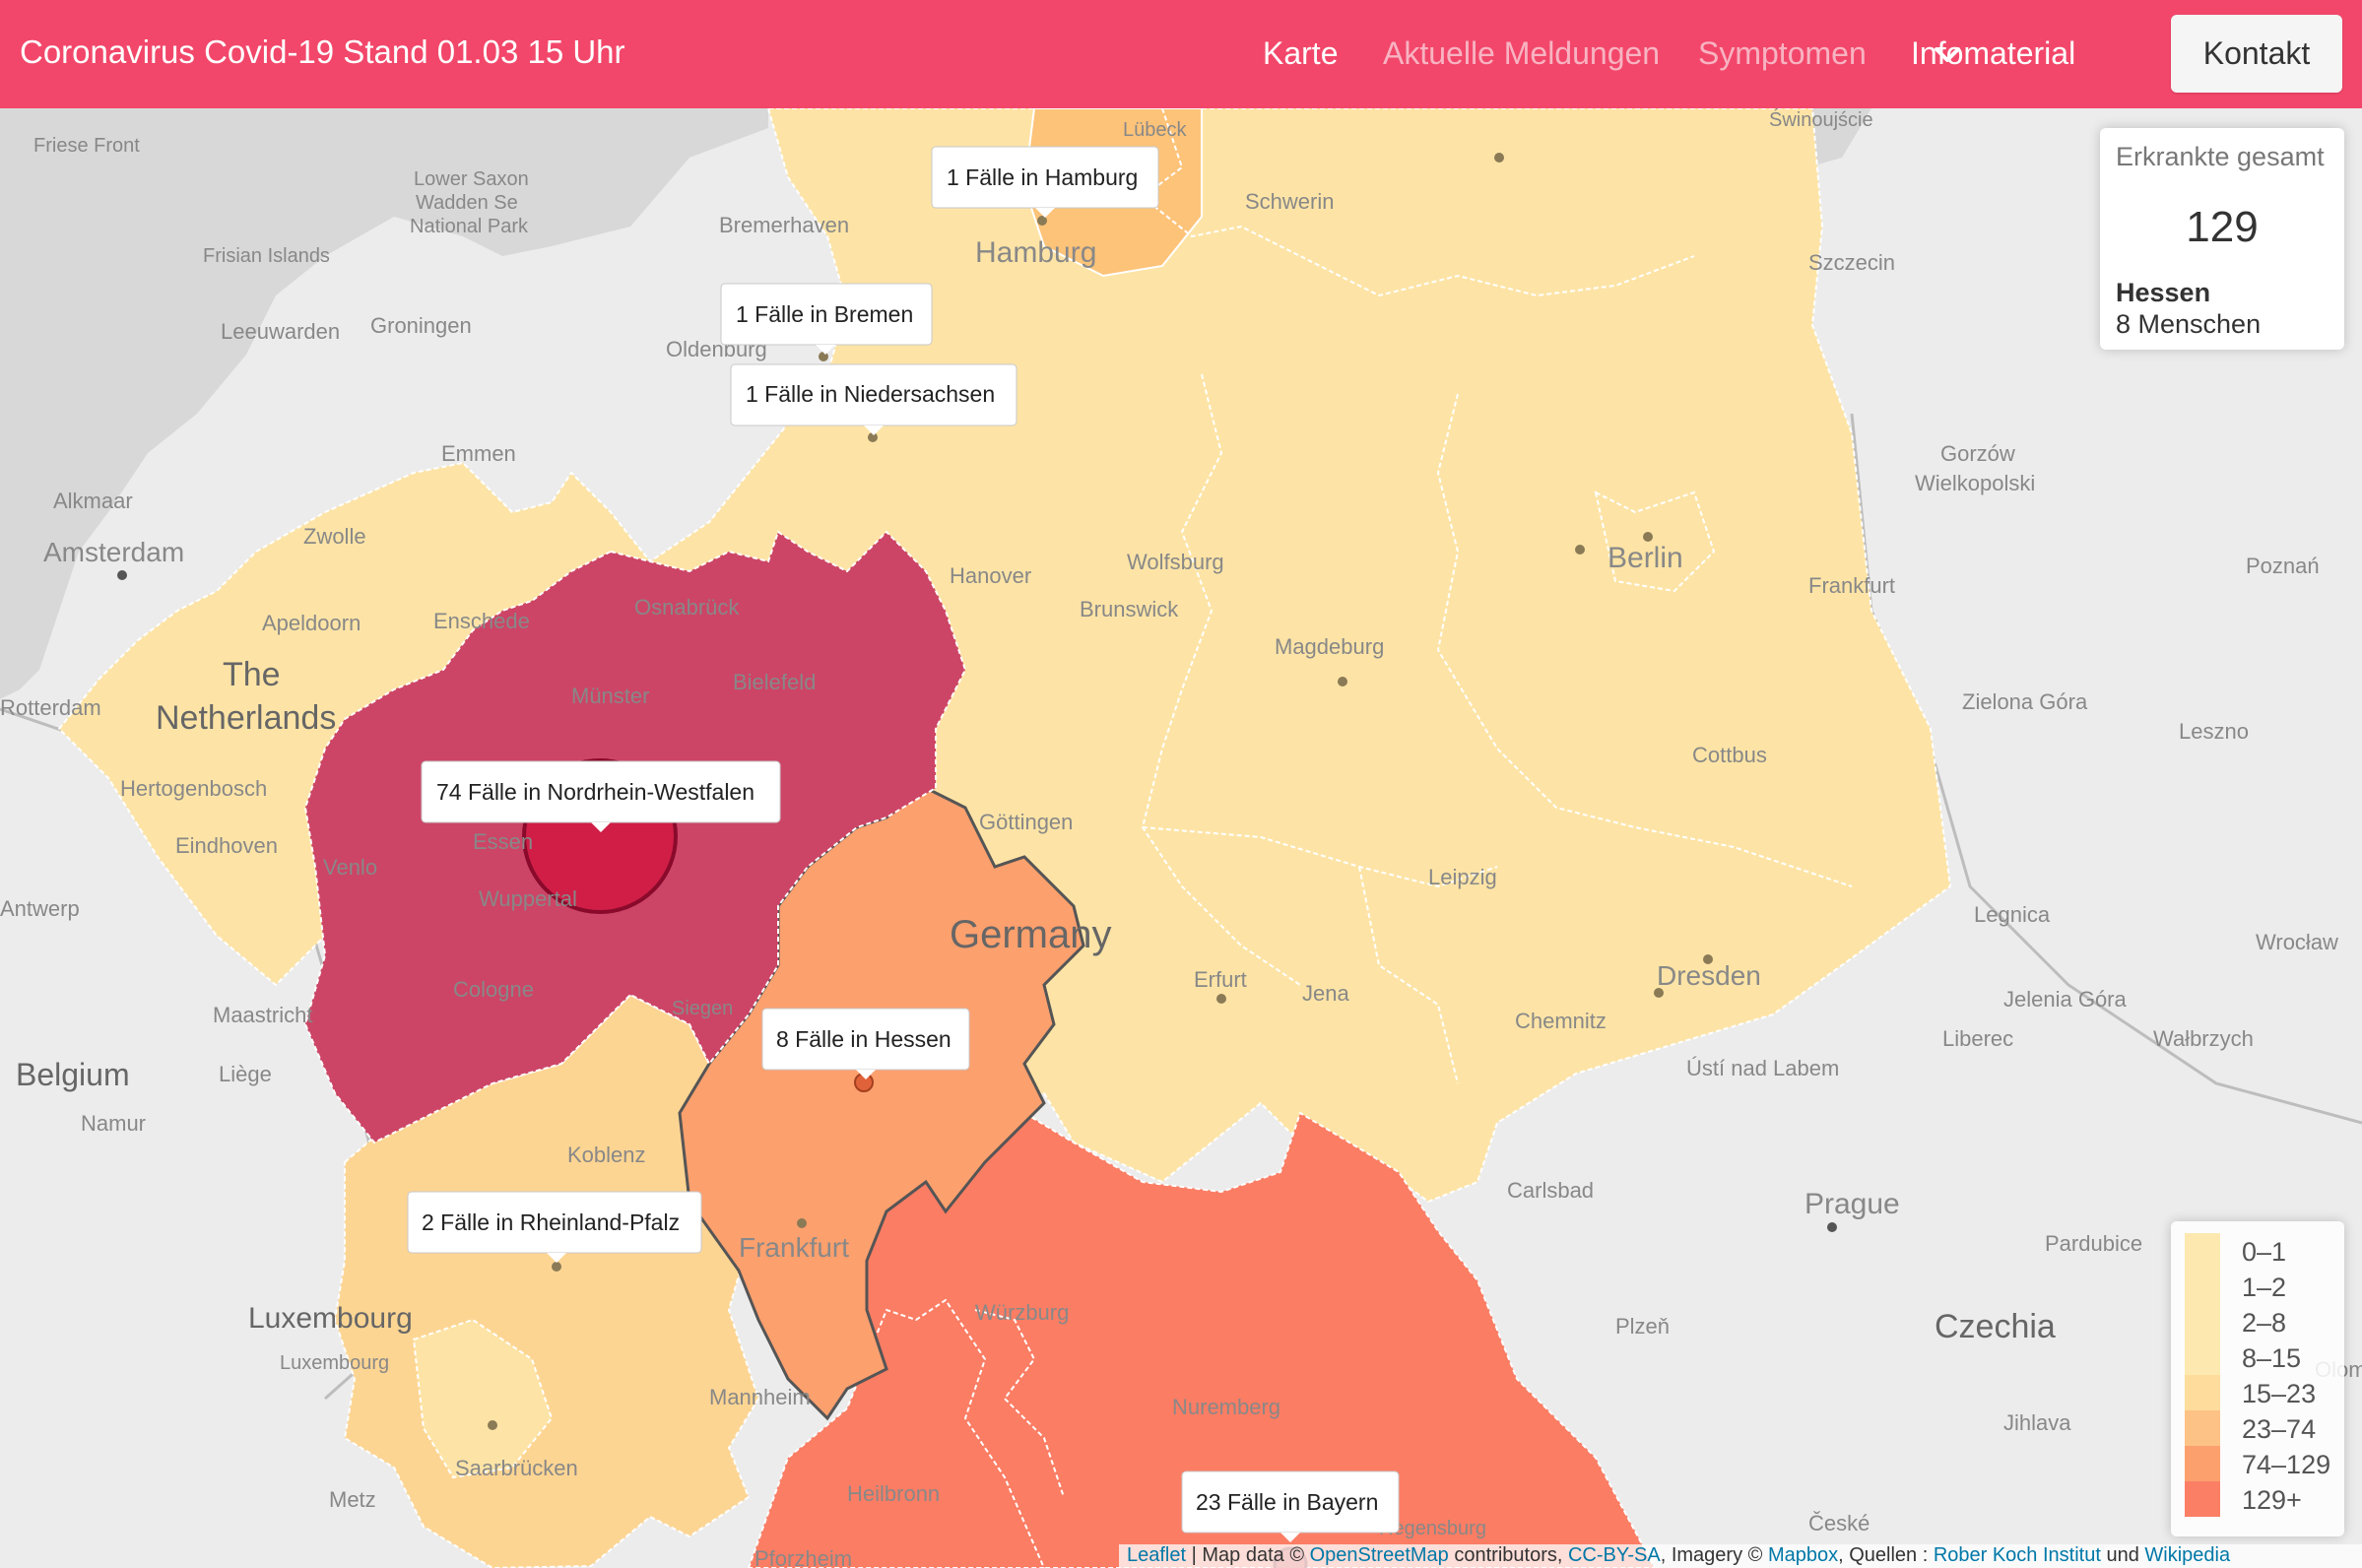 This screenshot has width=2362, height=1568. I want to click on place-label: Groningen, so click(421, 326).